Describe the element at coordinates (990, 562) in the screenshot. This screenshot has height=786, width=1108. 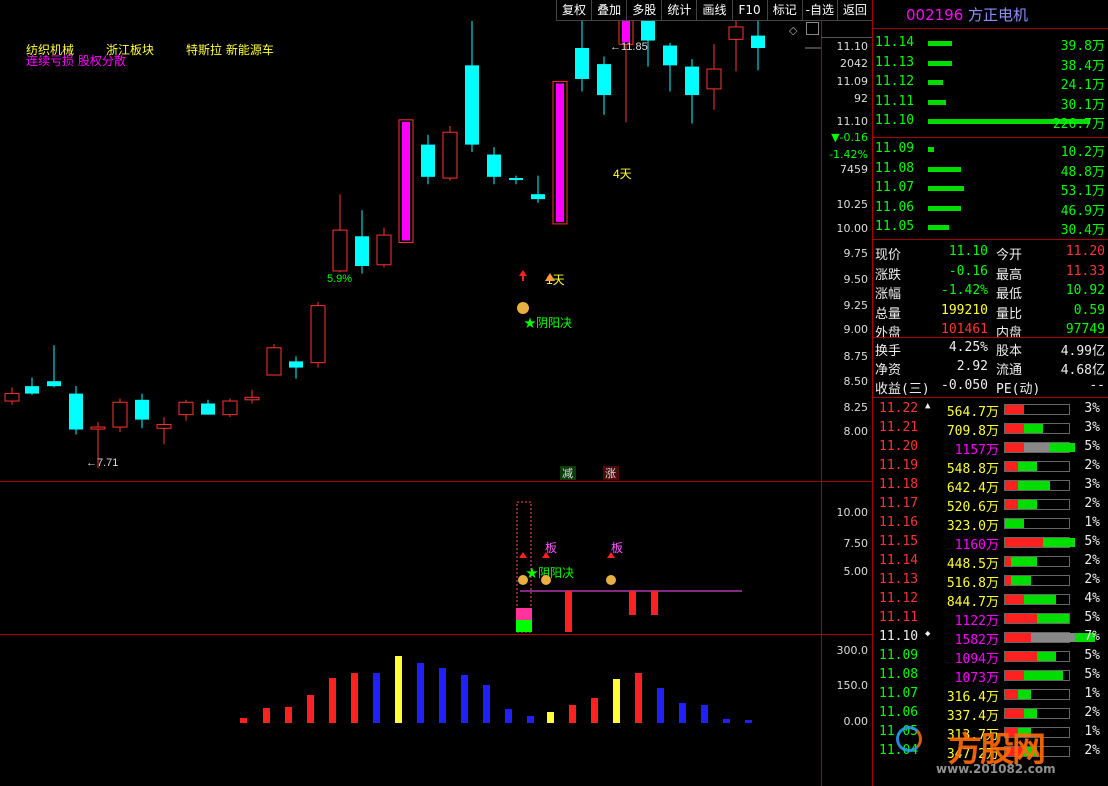
I see `price-distribution-row: 11.14 448.5万 2%` at that location.